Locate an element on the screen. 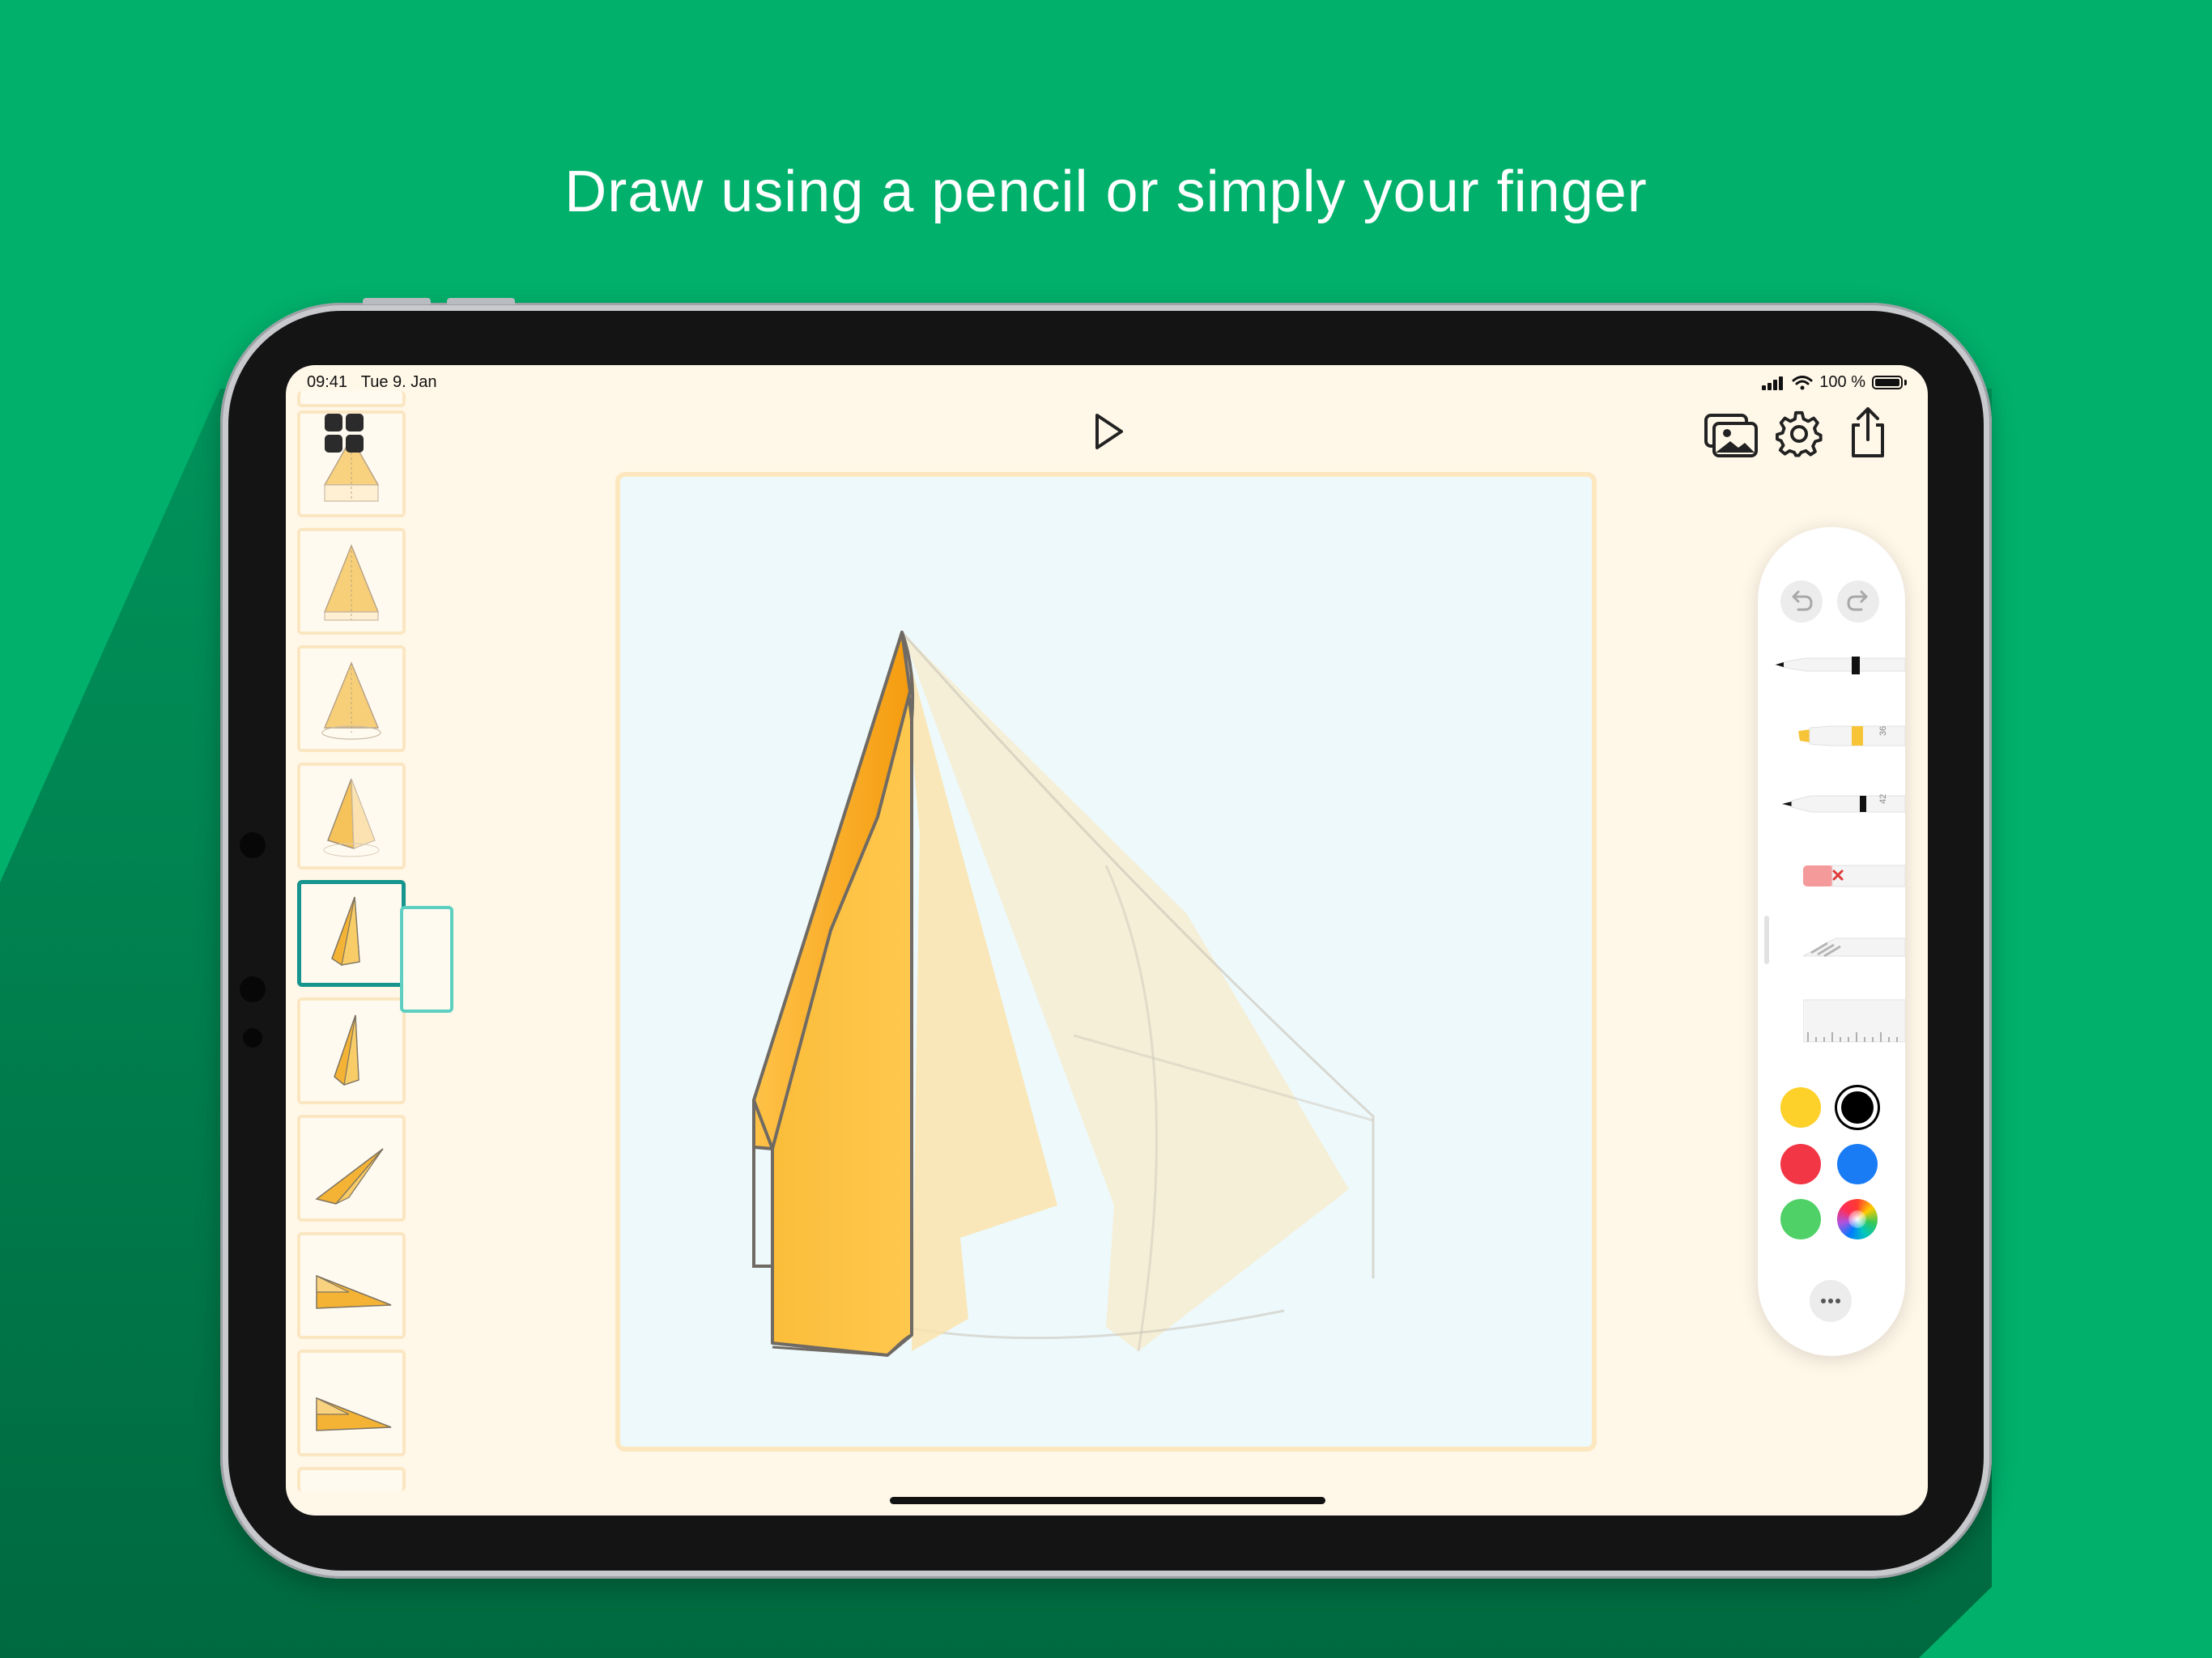 This screenshot has width=2212, height=1658. swatch-blue is located at coordinates (1858, 1164).